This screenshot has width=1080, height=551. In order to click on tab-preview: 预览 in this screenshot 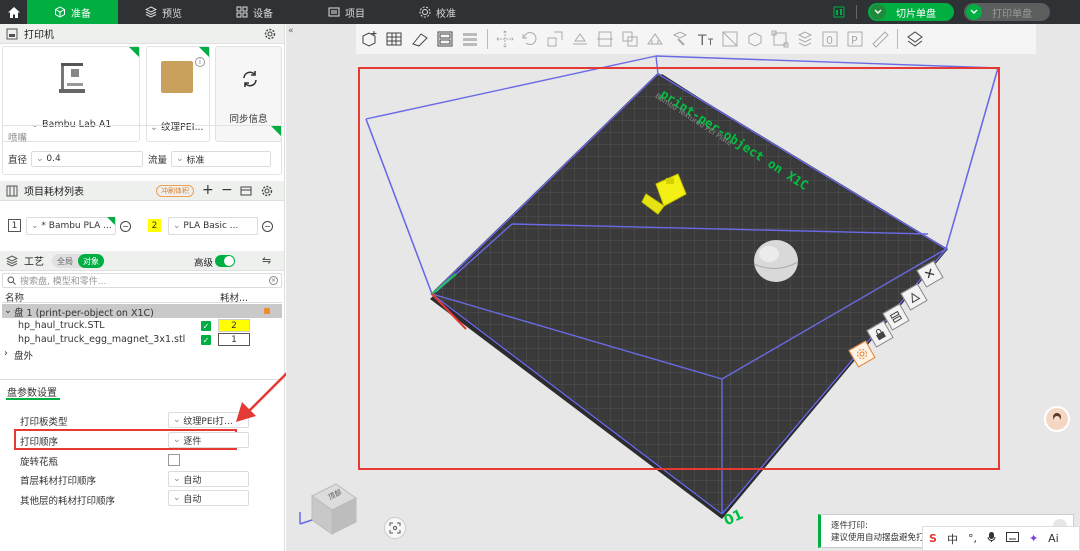, I will do `click(163, 12)`.